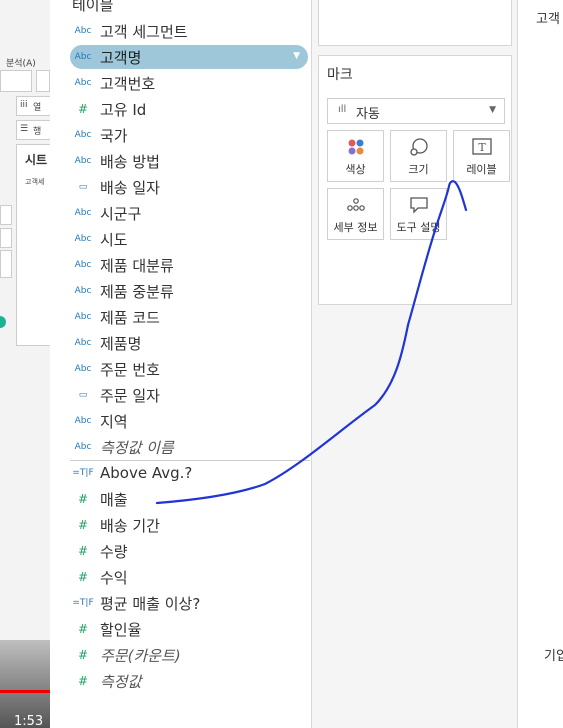 The height and width of the screenshot is (728, 563). What do you see at coordinates (114, 135) in the screenshot?
I see `field-label: 국가` at bounding box center [114, 135].